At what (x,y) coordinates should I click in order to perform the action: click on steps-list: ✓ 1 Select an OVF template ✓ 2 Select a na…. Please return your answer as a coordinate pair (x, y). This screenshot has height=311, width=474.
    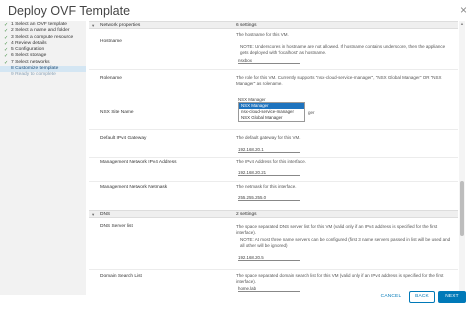
    Looking at the image, I should click on (43, 50).